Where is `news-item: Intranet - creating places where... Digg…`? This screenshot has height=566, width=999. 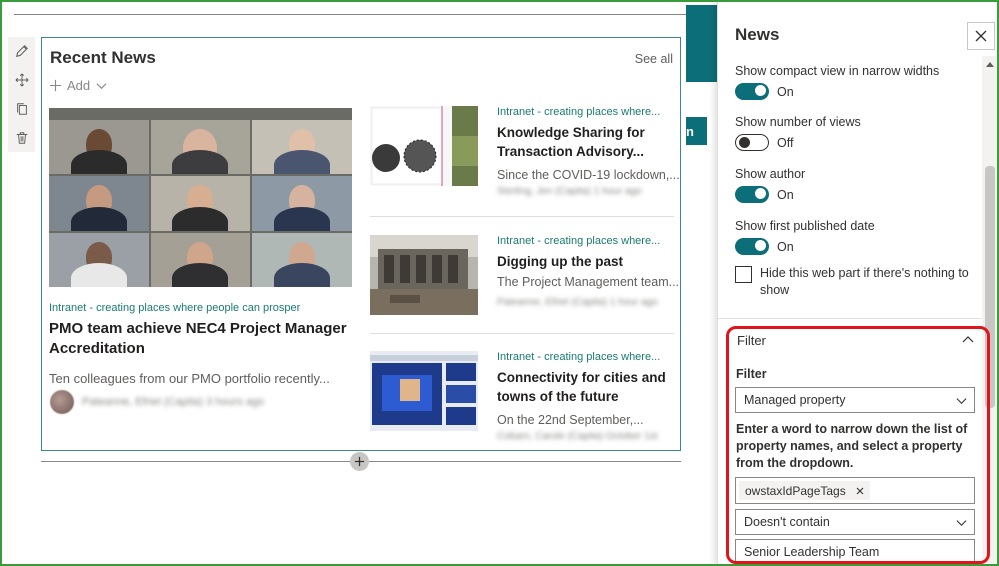 news-item: Intranet - creating places where... Digg… is located at coordinates (524, 290).